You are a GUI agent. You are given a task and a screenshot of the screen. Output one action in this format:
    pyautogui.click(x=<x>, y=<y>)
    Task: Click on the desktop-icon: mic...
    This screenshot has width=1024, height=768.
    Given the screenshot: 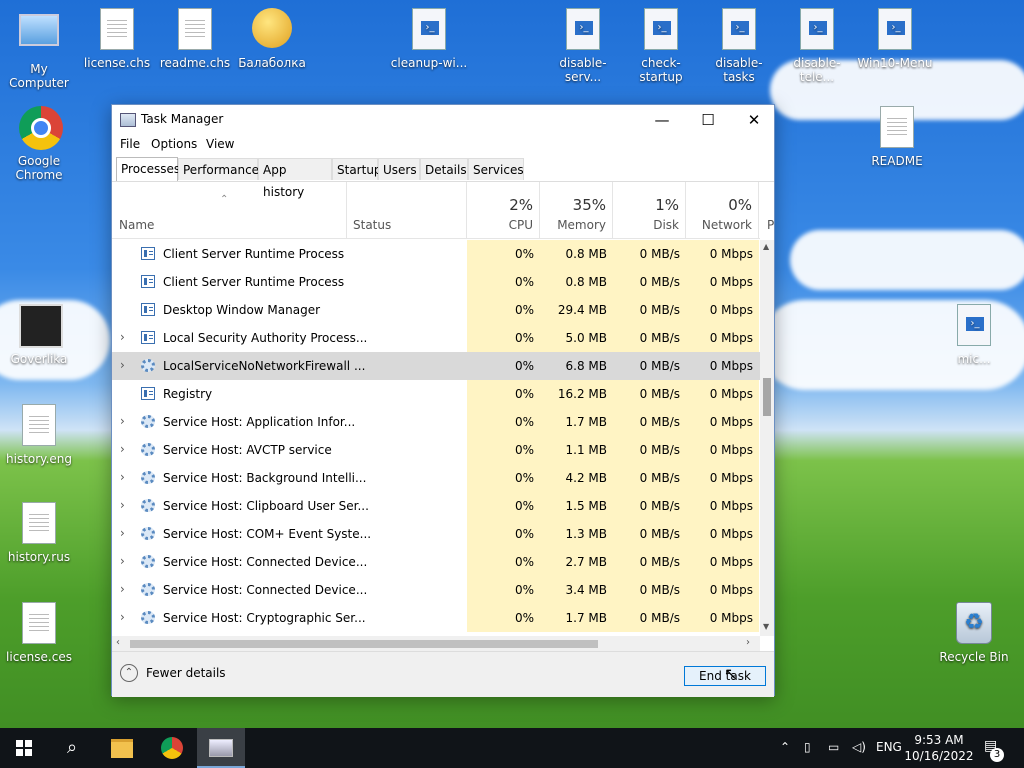 What is the action you would take?
    pyautogui.click(x=974, y=335)
    